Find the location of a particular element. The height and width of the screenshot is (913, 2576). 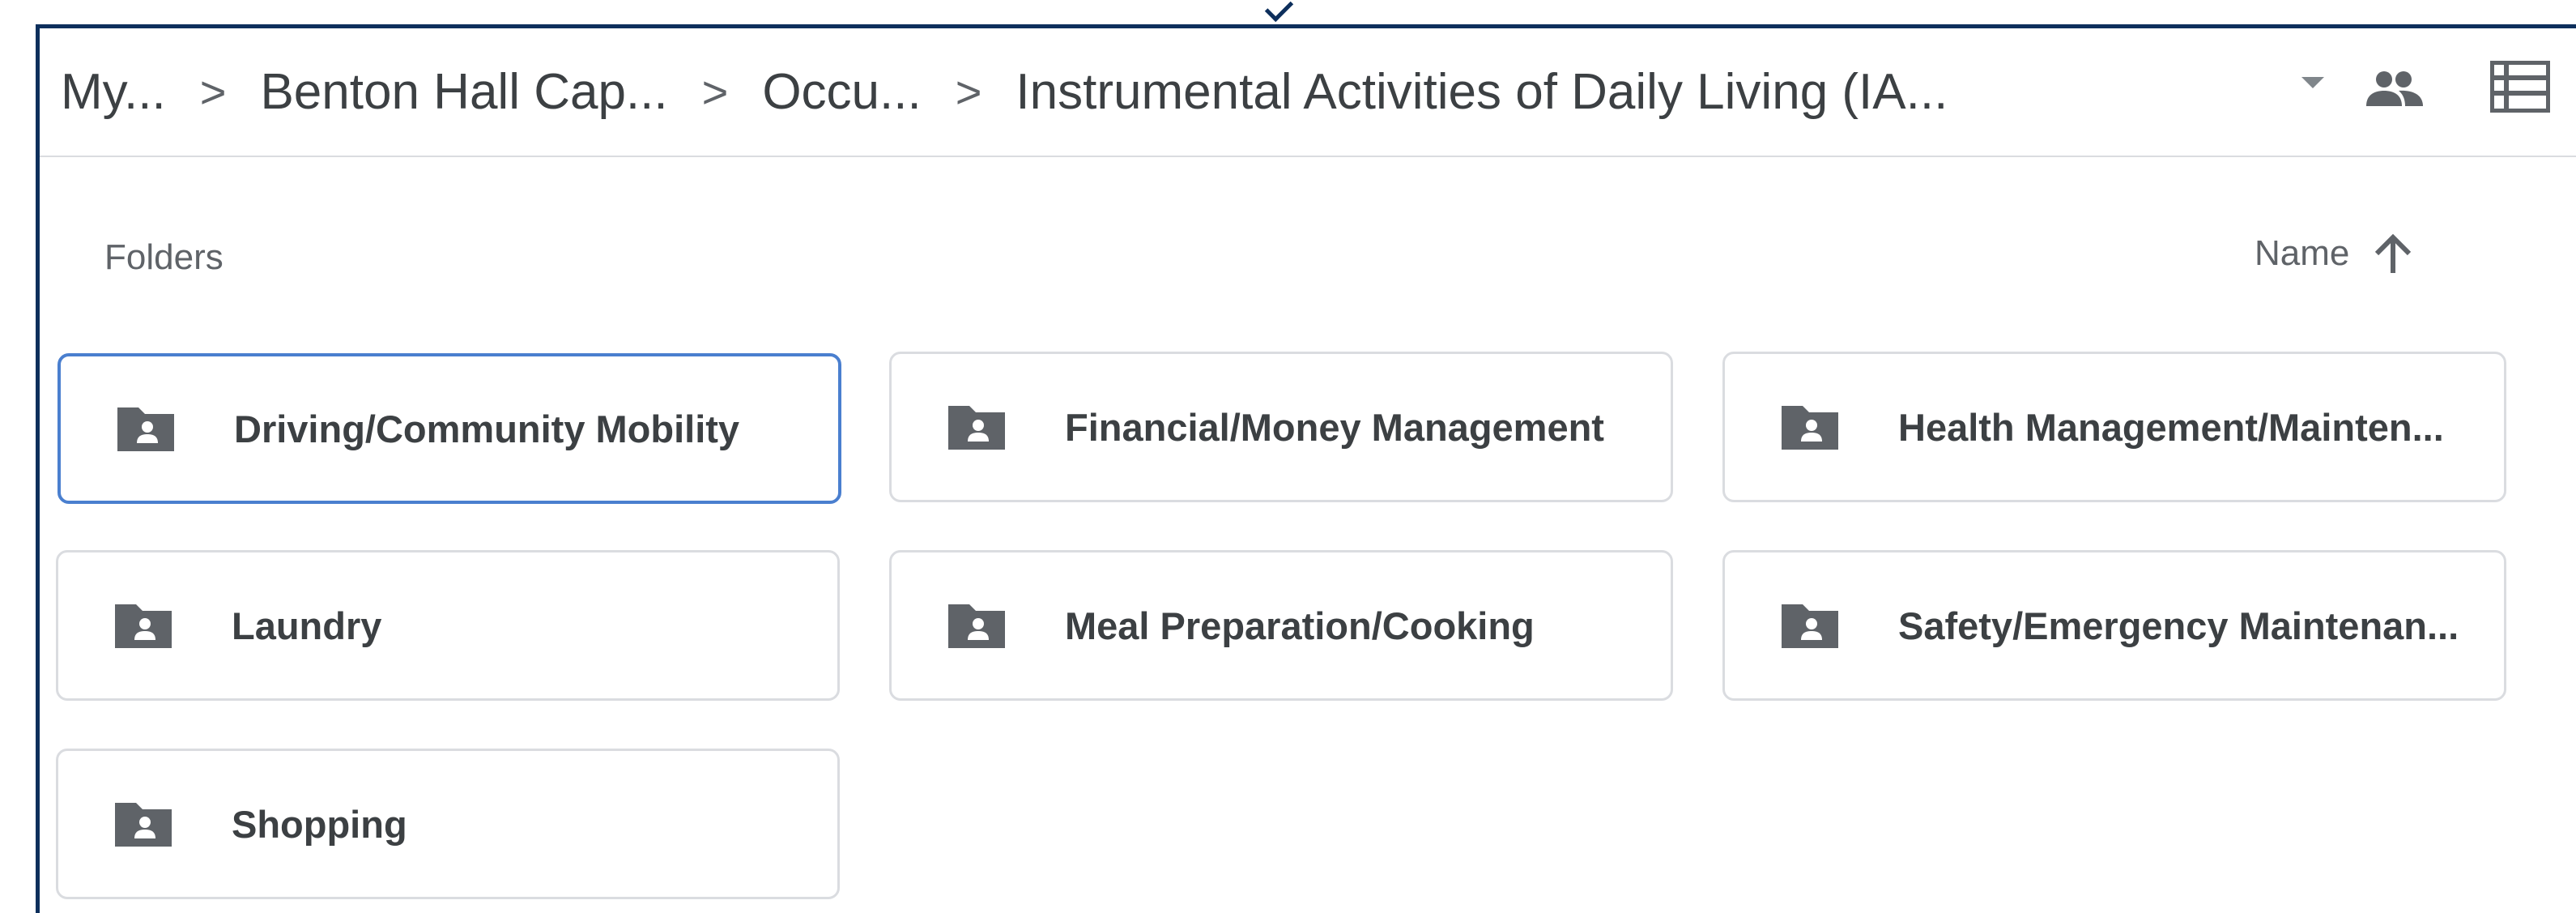

people-icon is located at coordinates (2394, 89).